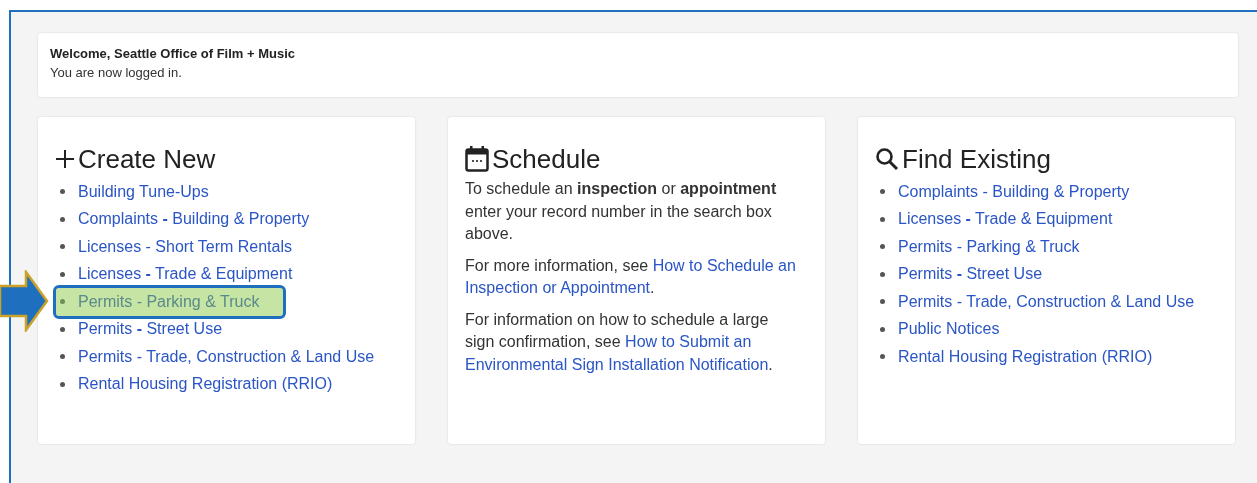 Image resolution: width=1257 pixels, height=483 pixels. Describe the element at coordinates (147, 159) in the screenshot. I see `card-heading: Create New` at that location.